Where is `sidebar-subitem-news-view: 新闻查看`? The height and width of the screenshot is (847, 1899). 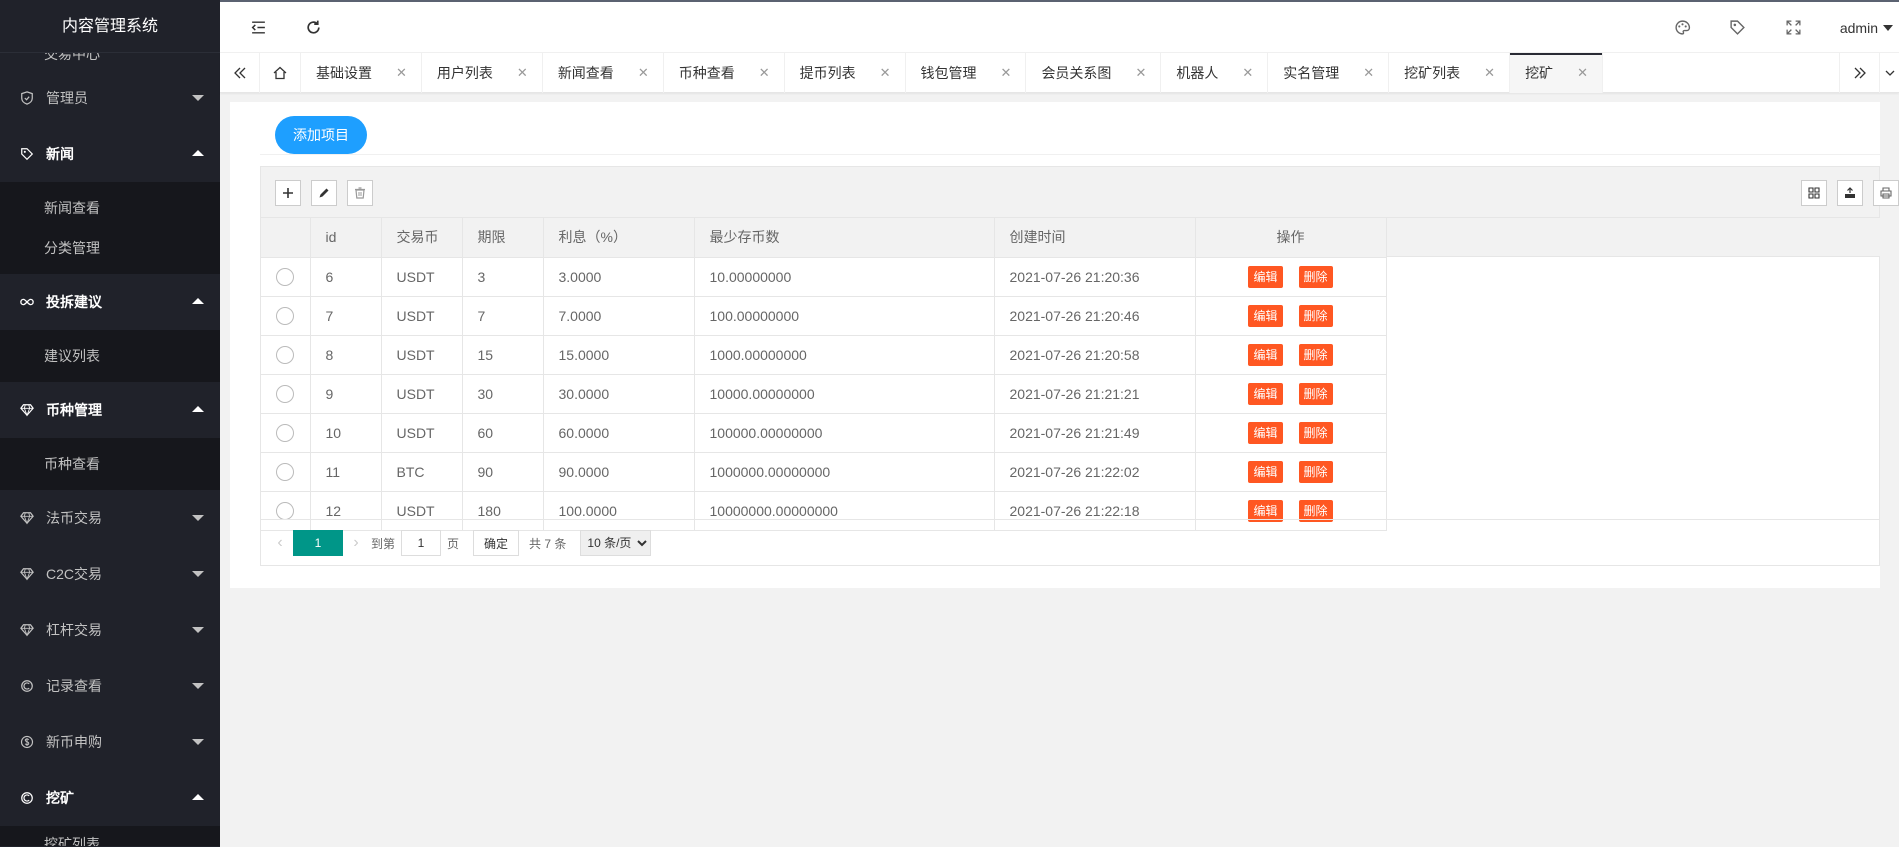
sidebar-subitem-news-view: 新闻查看 is located at coordinates (110, 208).